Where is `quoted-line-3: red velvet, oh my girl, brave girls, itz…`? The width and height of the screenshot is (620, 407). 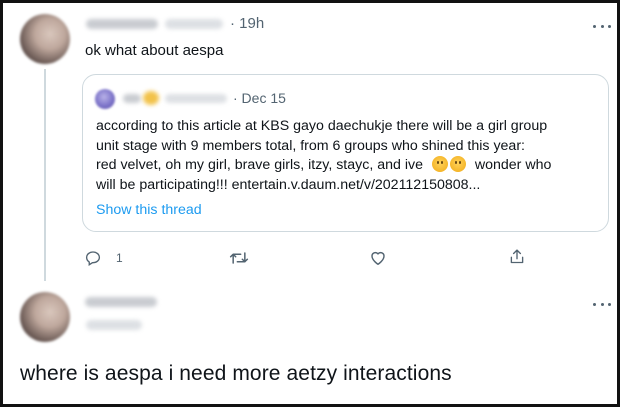 quoted-line-3: red velvet, oh my girl, brave girls, itz… is located at coordinates (349, 166).